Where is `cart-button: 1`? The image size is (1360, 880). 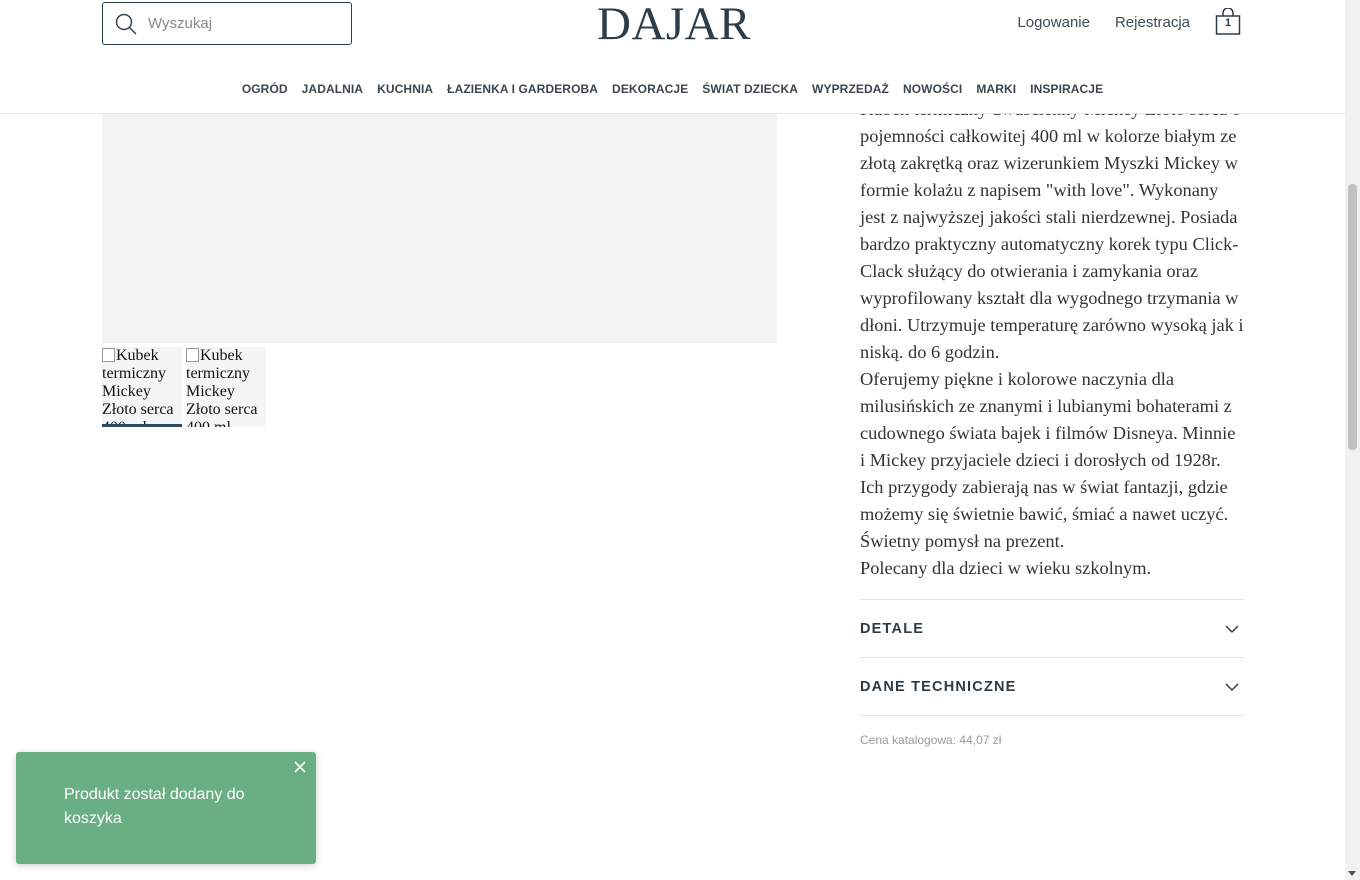 cart-button: 1 is located at coordinates (1228, 21).